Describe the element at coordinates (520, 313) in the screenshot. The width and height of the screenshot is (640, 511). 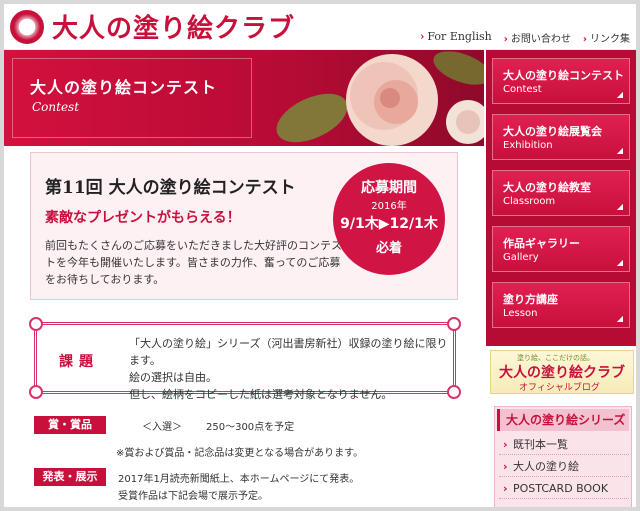
I see `nav-sublabel: Lesson` at that location.